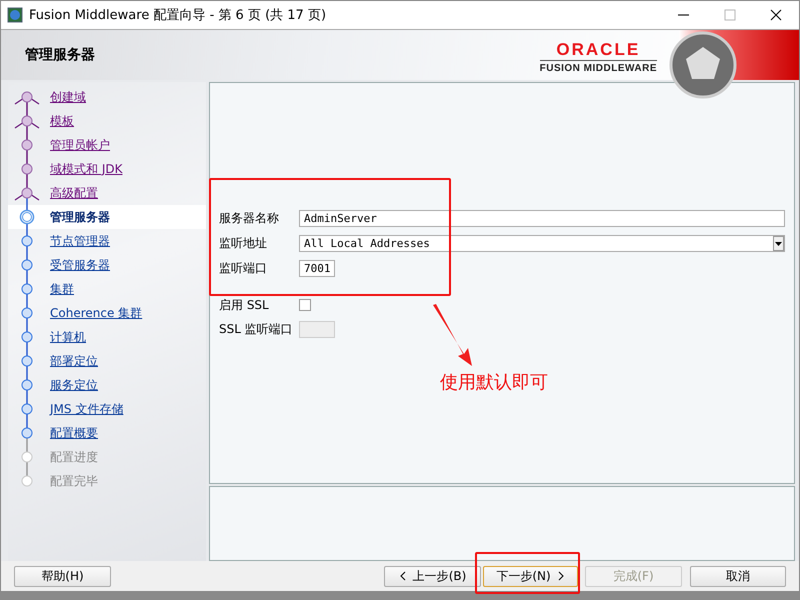  What do you see at coordinates (494, 382) in the screenshot?
I see `annotation-note: 使用默认即可` at bounding box center [494, 382].